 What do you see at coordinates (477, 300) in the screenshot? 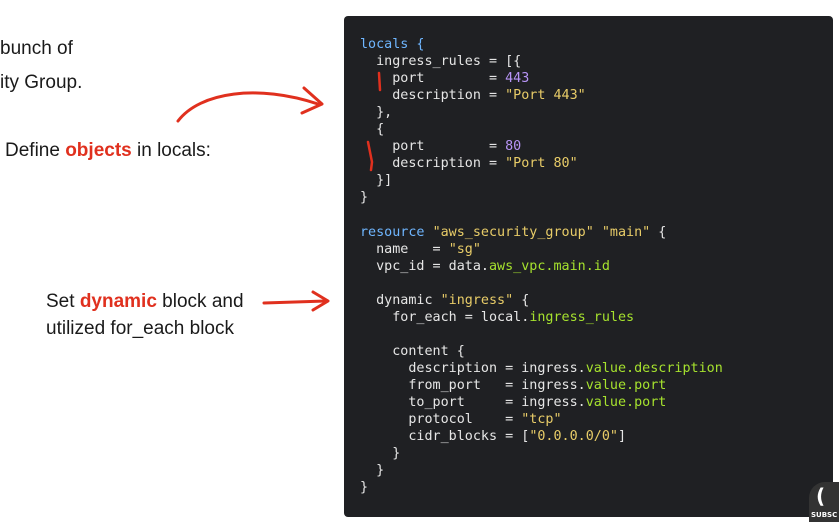
I see `code-string: "ingress"` at bounding box center [477, 300].